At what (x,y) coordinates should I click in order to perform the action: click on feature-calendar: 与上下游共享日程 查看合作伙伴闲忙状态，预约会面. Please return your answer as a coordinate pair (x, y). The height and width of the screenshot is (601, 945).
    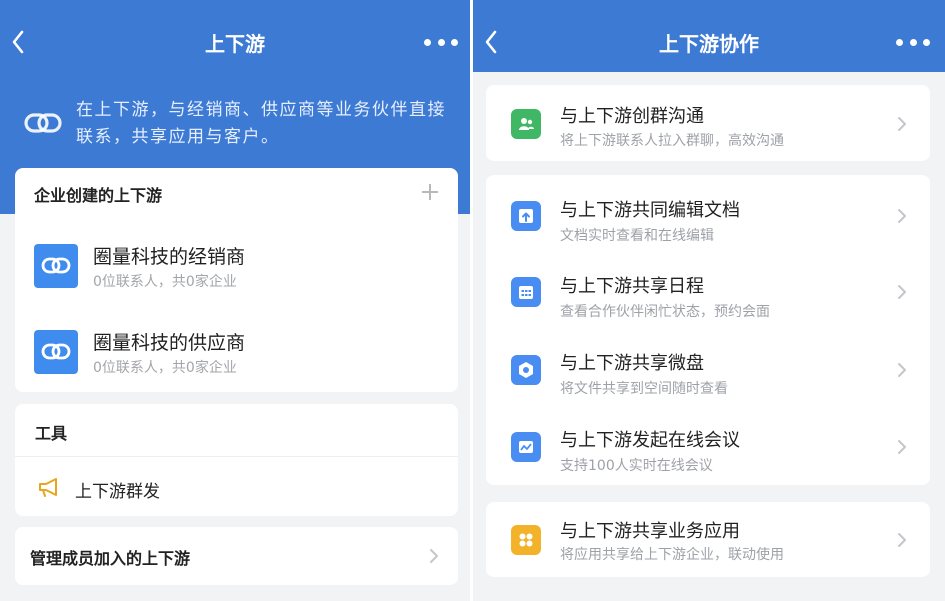
    Looking at the image, I should click on (708, 294).